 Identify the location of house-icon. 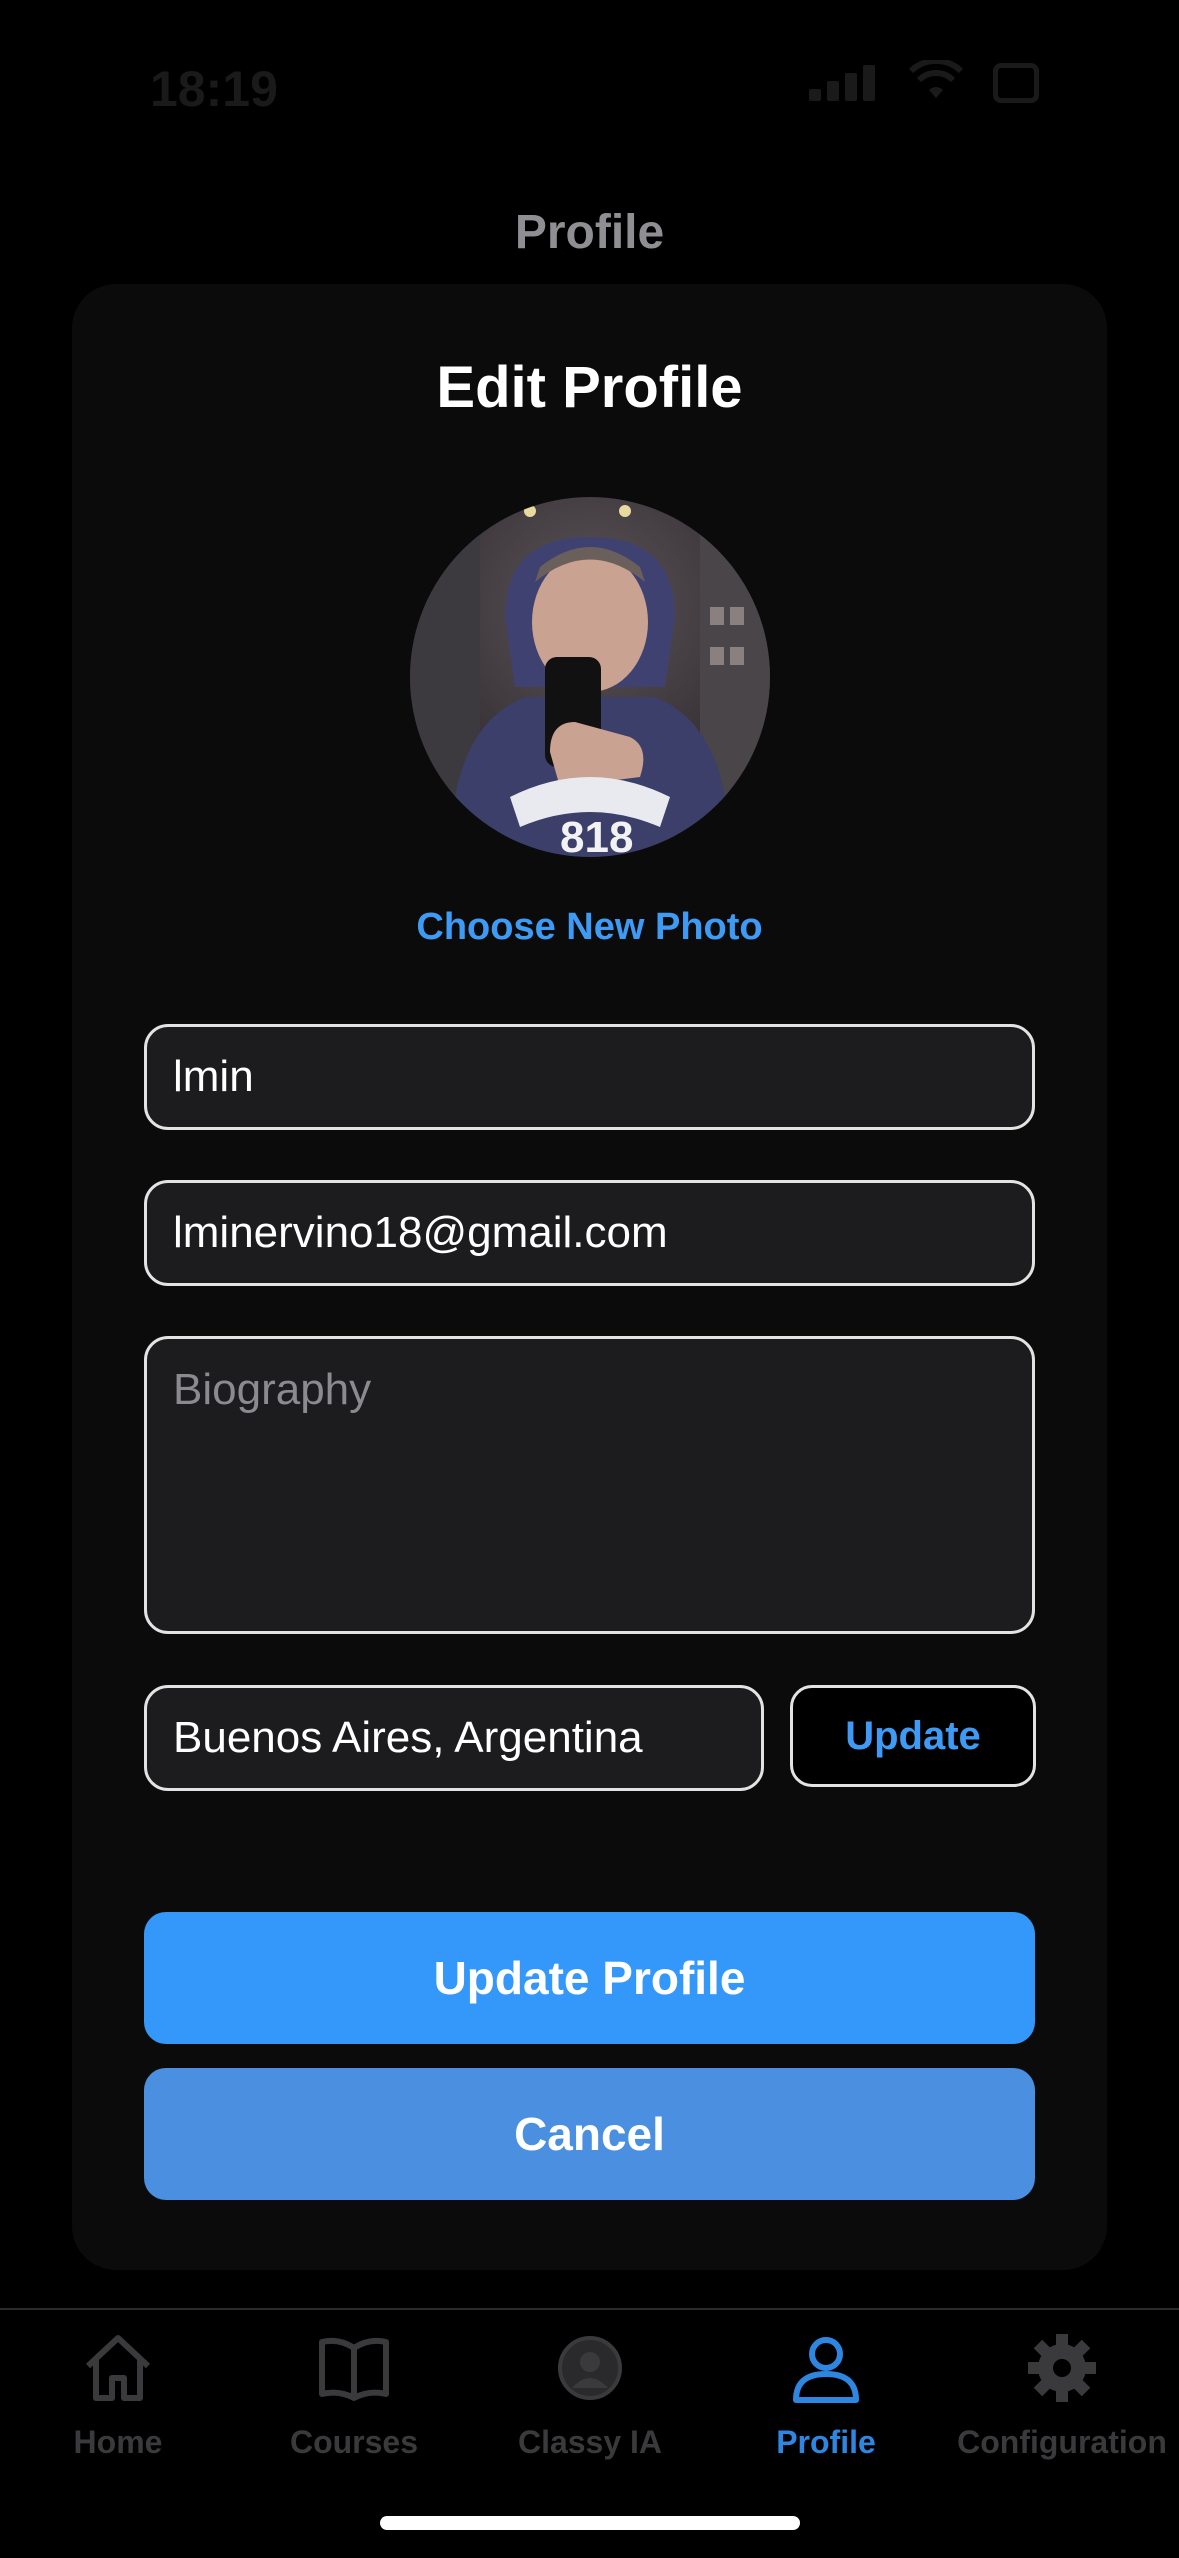
(118, 2368).